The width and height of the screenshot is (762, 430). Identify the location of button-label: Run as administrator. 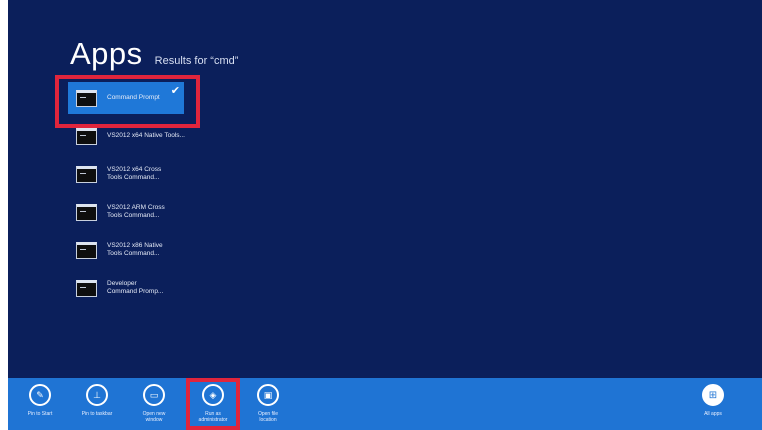
(213, 417).